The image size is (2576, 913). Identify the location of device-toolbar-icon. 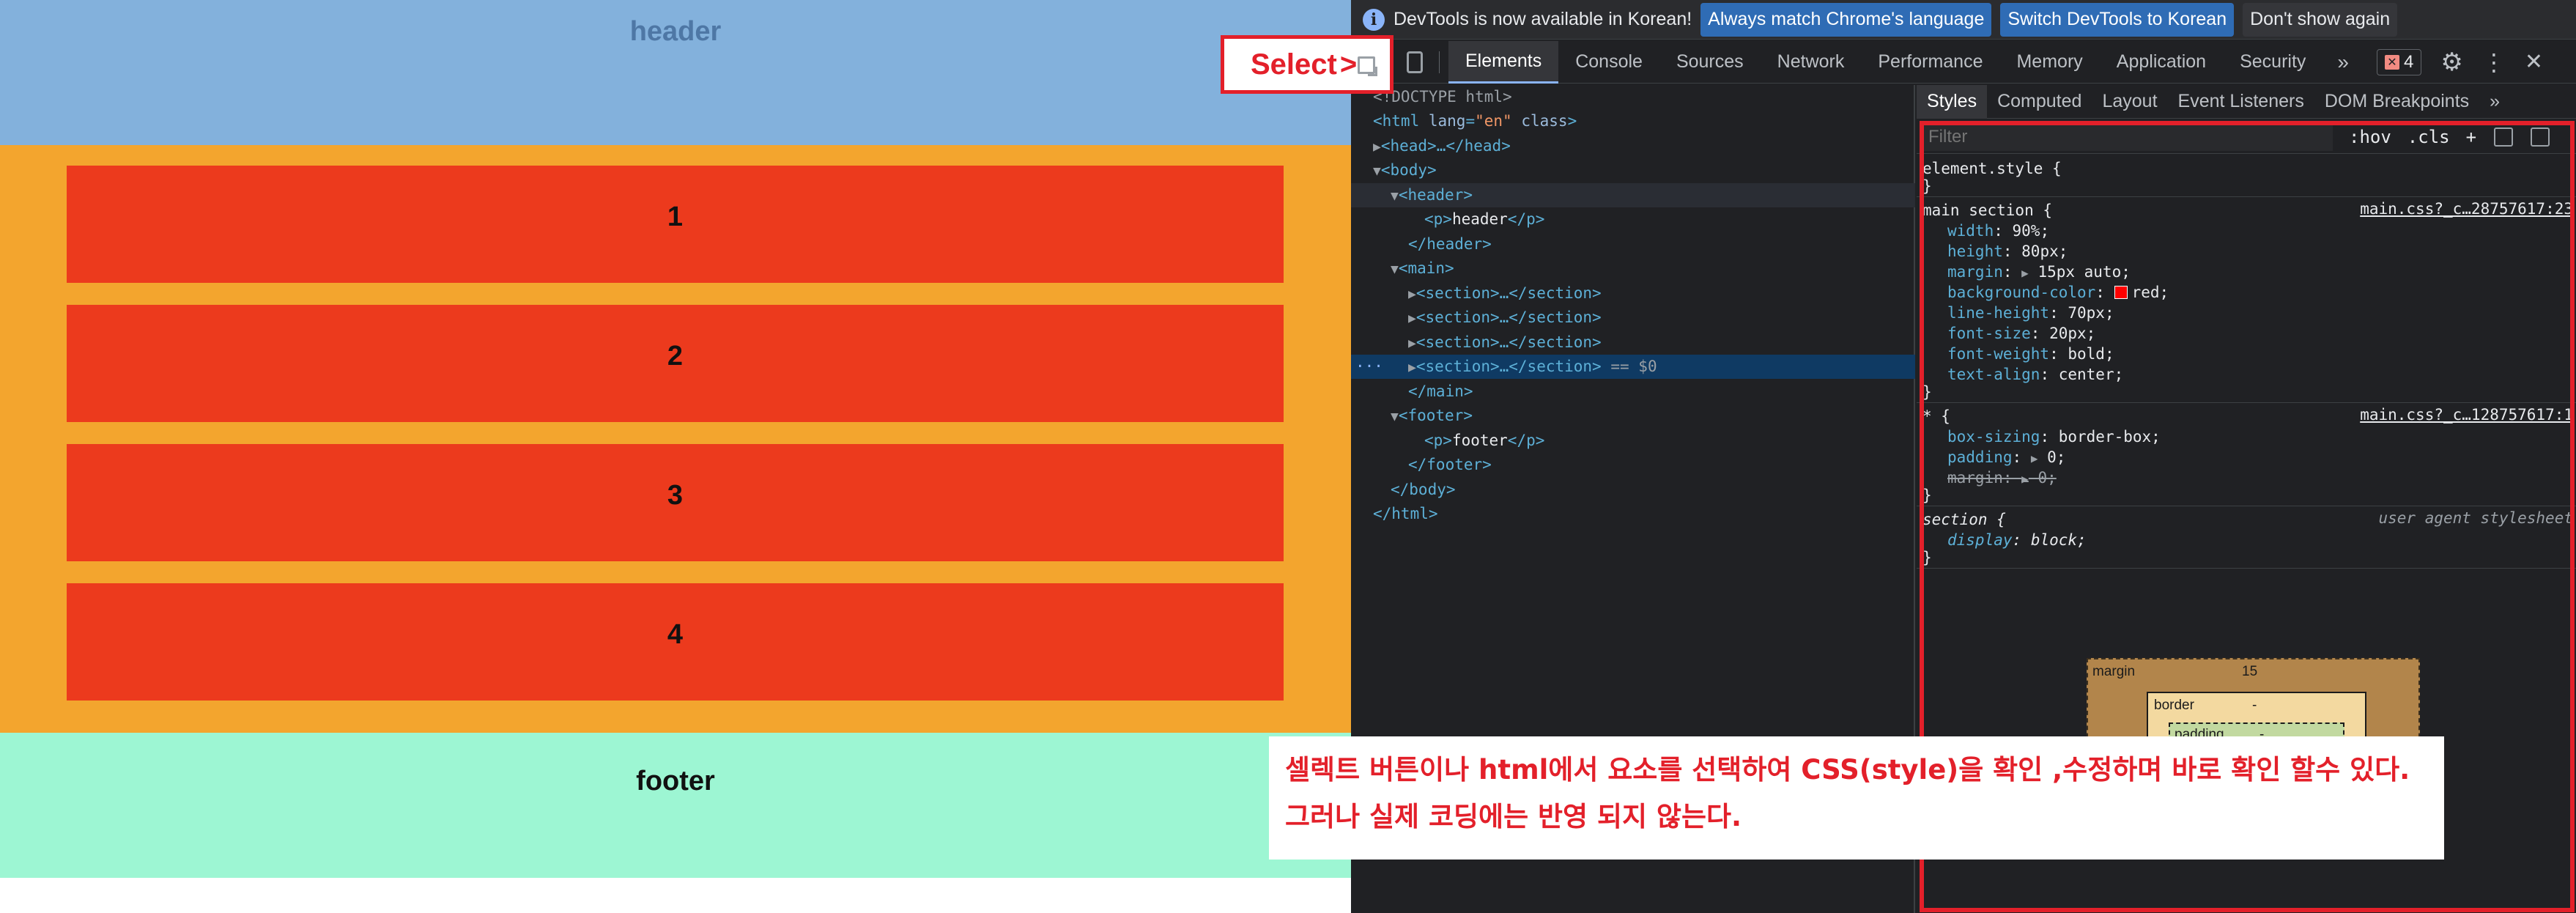
(1415, 62).